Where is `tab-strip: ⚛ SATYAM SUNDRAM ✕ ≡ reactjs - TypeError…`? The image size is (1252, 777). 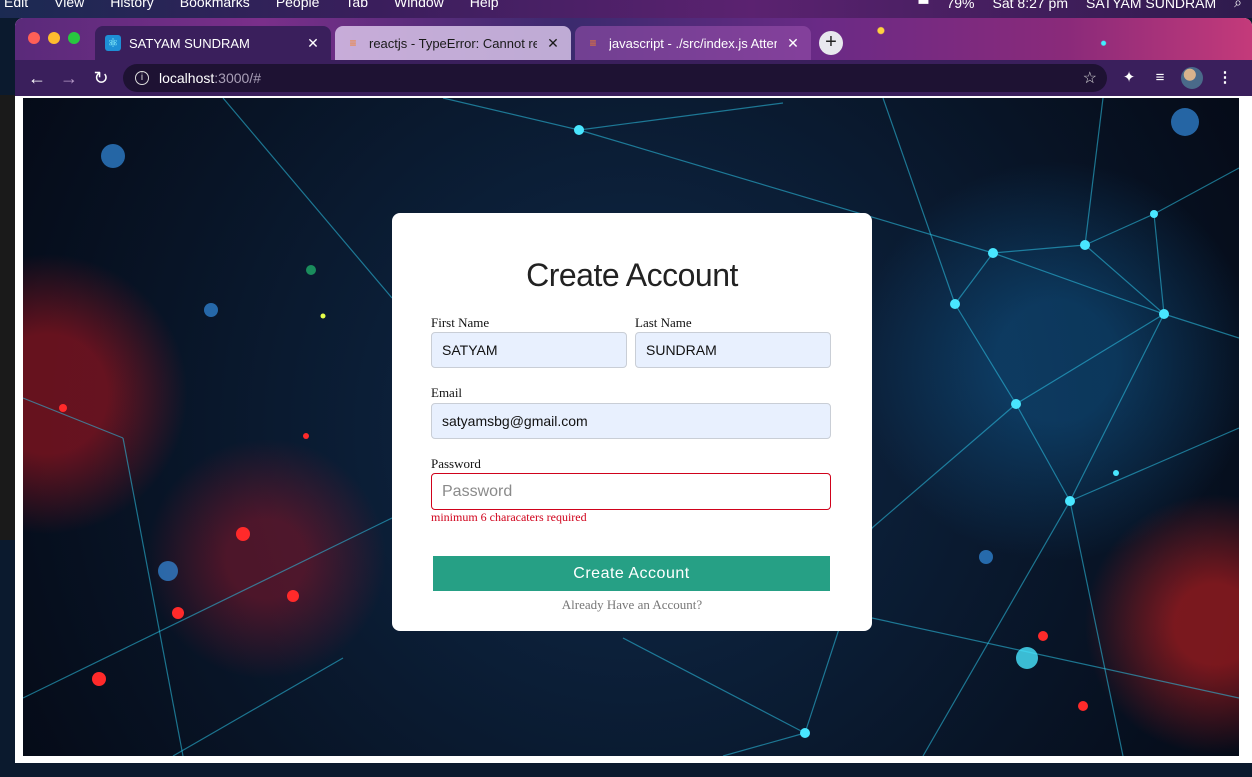
tab-strip: ⚛ SATYAM SUNDRAM ✕ ≡ reactjs - TypeError… is located at coordinates (633, 39).